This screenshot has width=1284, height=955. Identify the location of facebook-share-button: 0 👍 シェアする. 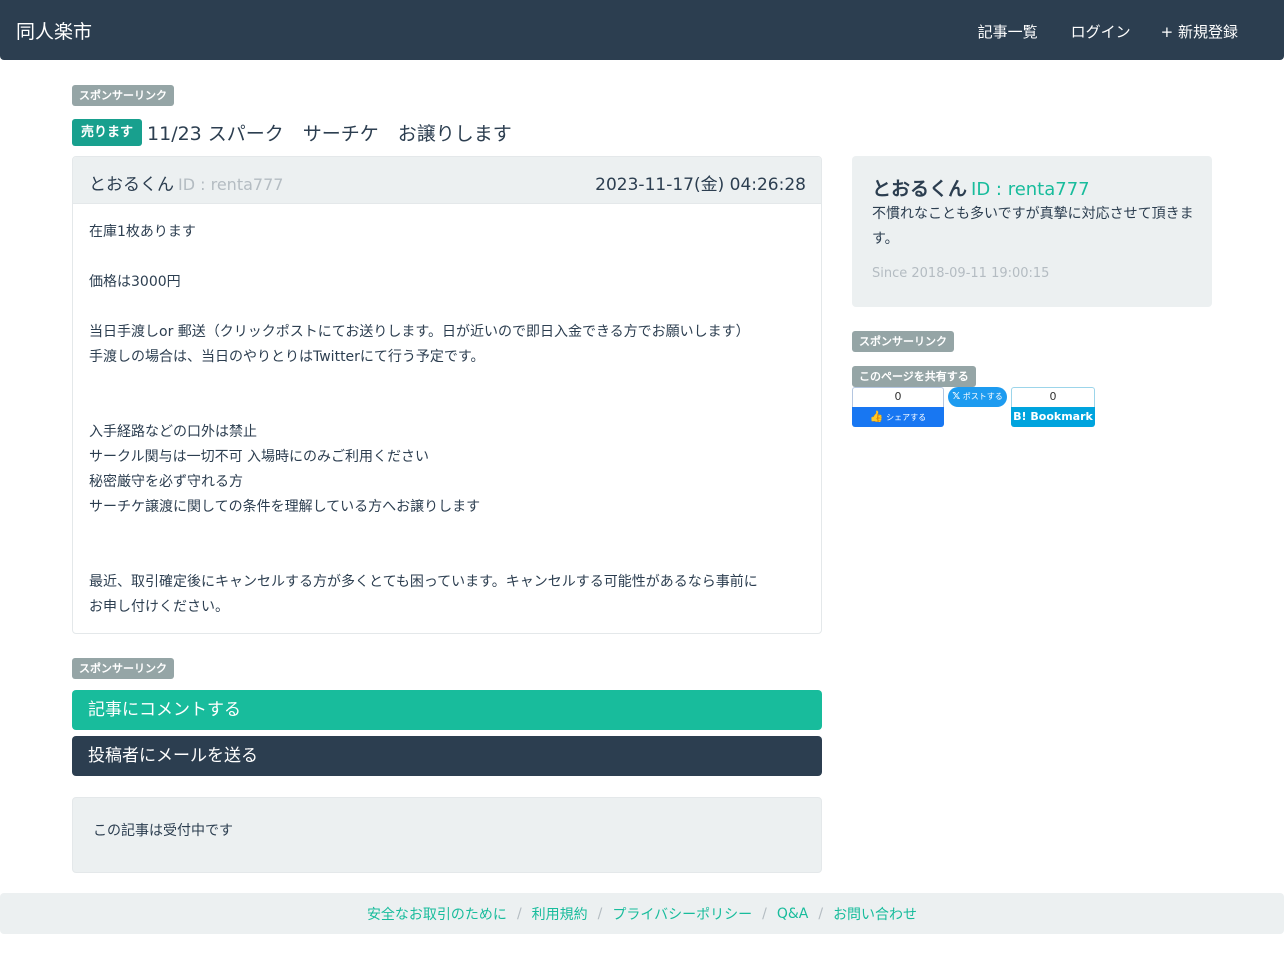
(898, 407).